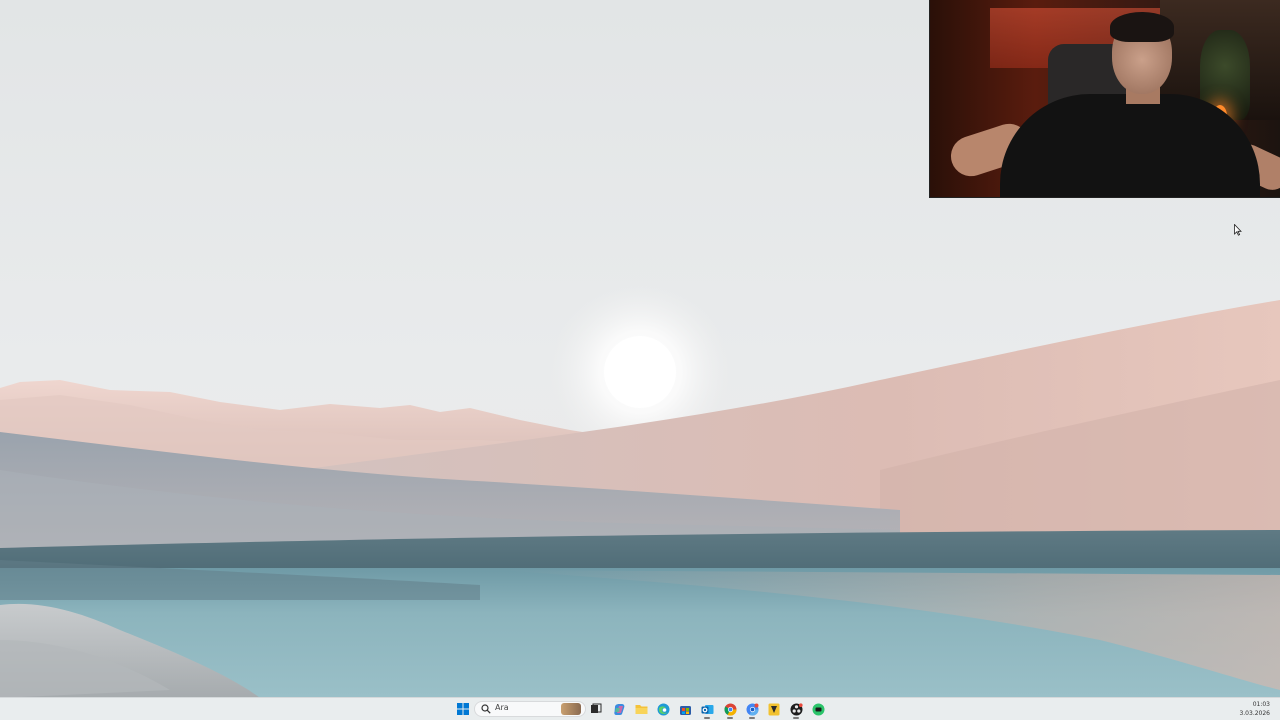  I want to click on search-widget-icon, so click(571, 709).